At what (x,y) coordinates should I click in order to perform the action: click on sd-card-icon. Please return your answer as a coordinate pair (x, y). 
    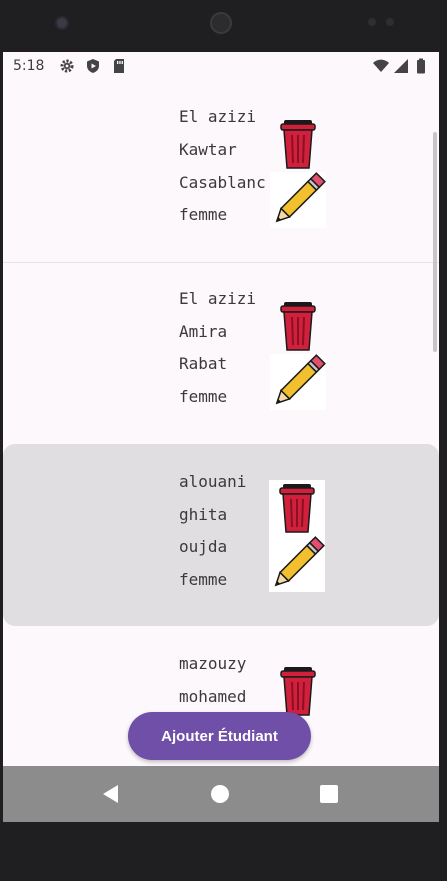
    Looking at the image, I should click on (119, 66).